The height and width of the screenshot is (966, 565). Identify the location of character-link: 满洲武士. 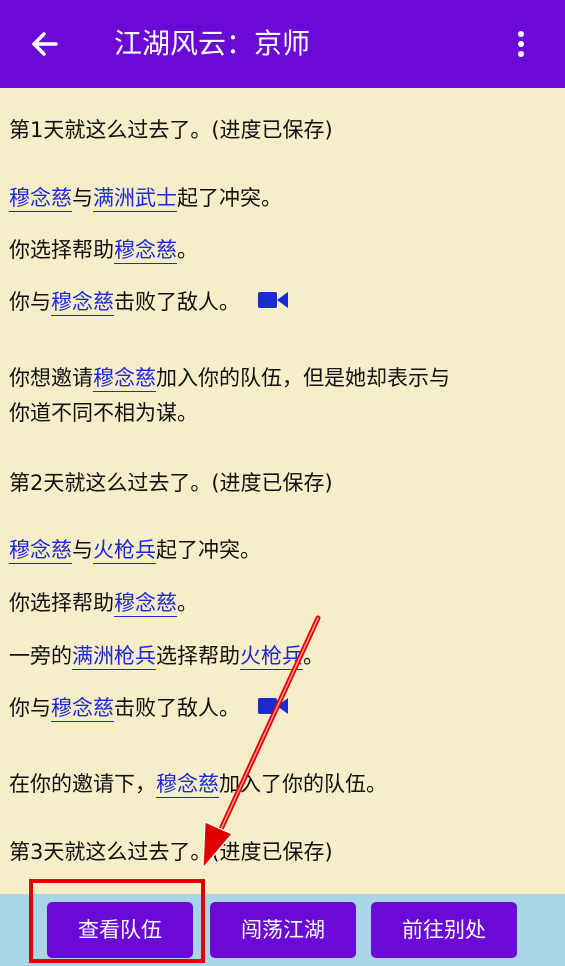
(135, 199).